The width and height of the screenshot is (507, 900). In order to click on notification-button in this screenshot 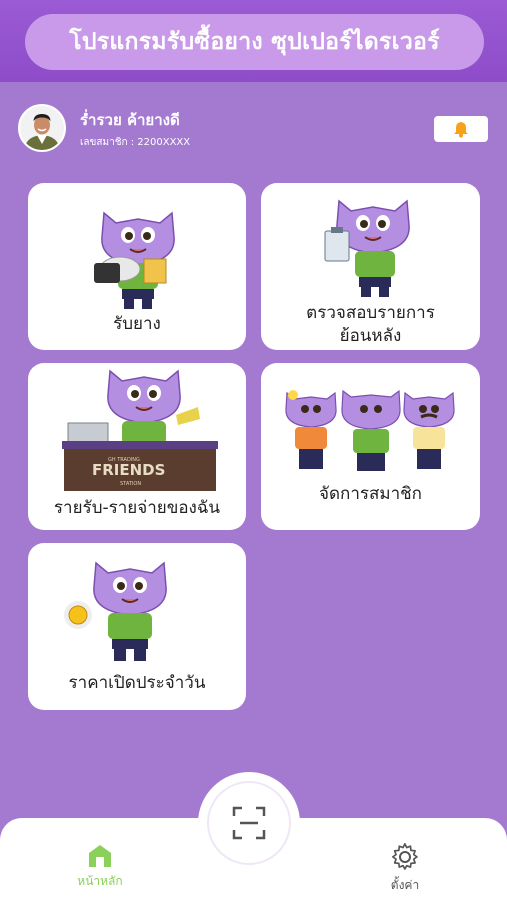, I will do `click(461, 129)`.